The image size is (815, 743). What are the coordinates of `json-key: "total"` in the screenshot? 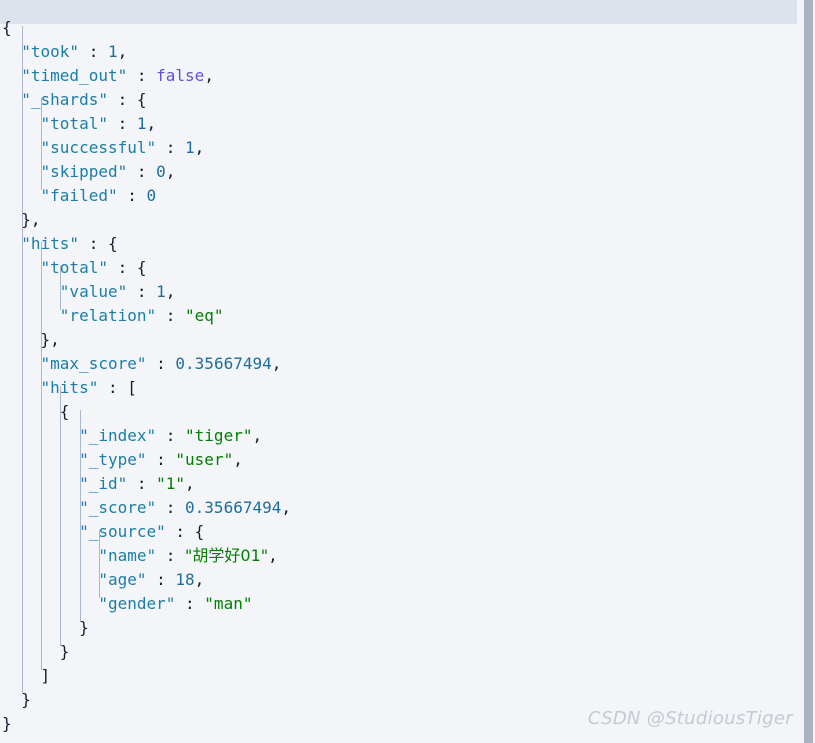 It's located at (74, 267).